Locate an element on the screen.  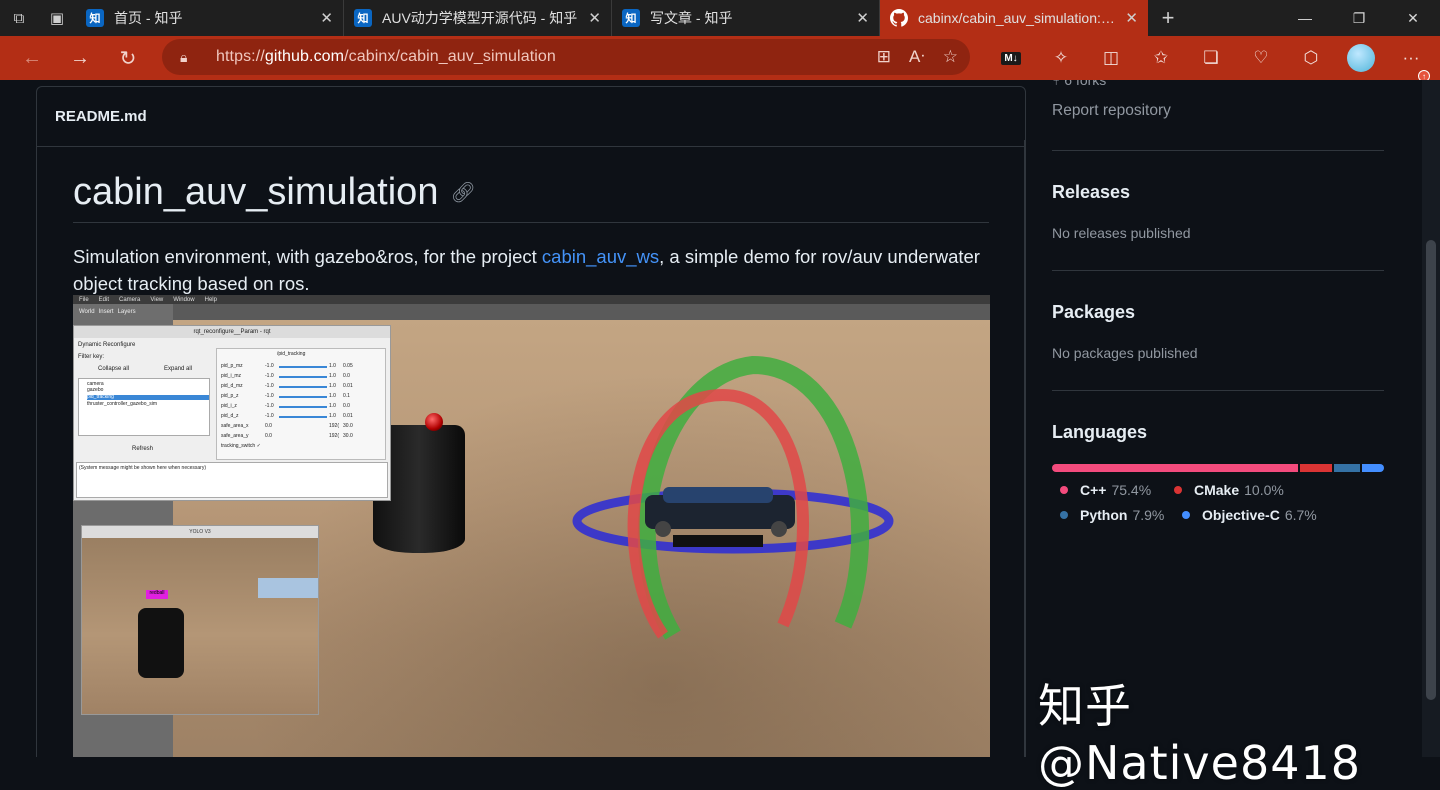
forks-count: 6 forks is located at coordinates (1085, 84).